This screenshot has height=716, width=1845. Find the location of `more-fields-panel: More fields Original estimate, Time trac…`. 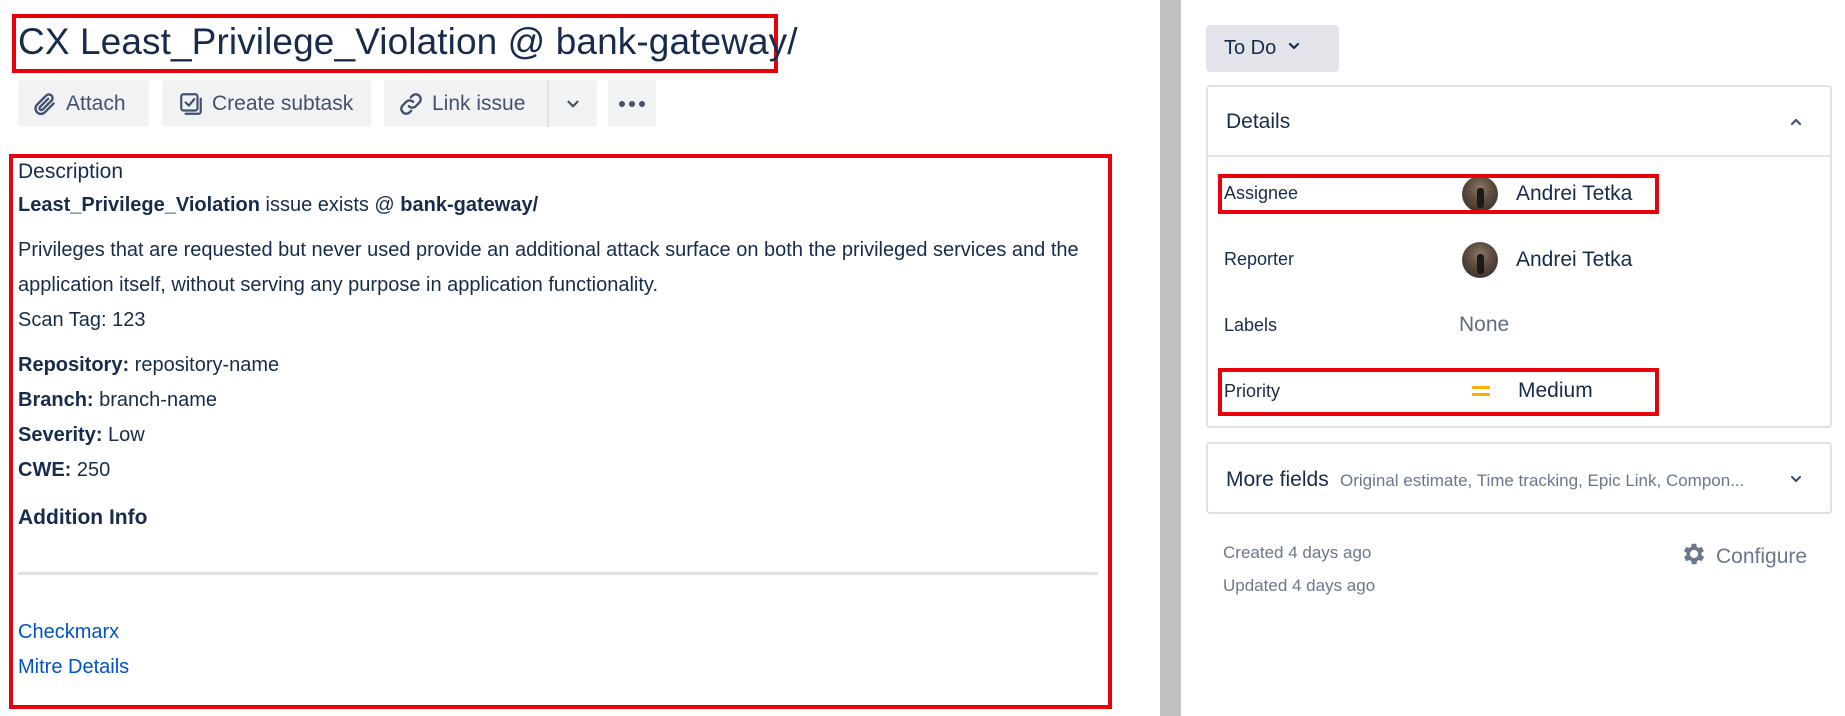

more-fields-panel: More fields Original estimate, Time trac… is located at coordinates (1519, 478).